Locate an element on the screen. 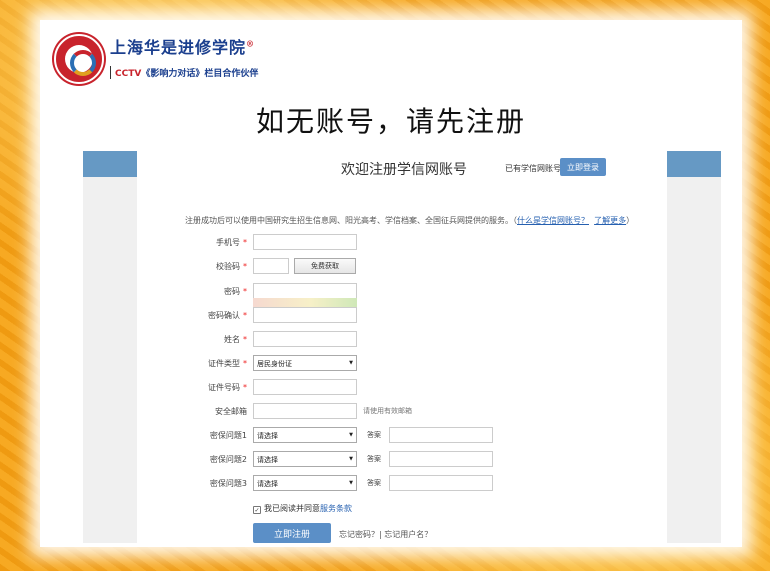 This screenshot has height=571, width=770. question2-row: 密保问题2 请选择 答案 is located at coordinates (402, 459).